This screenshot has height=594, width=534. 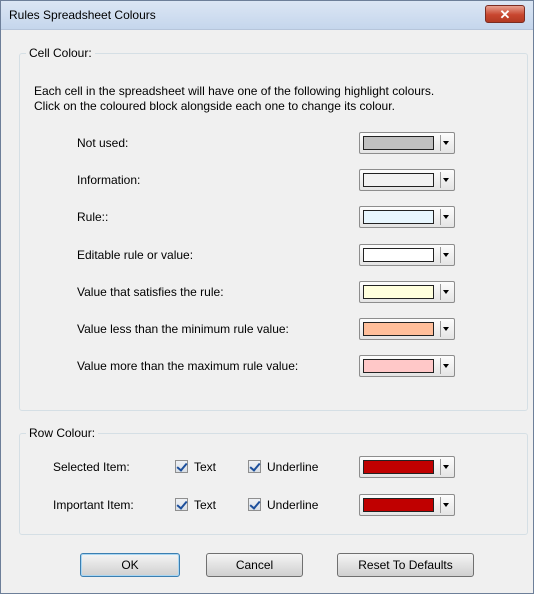 What do you see at coordinates (398, 143) in the screenshot?
I see `not-used-color-swatch` at bounding box center [398, 143].